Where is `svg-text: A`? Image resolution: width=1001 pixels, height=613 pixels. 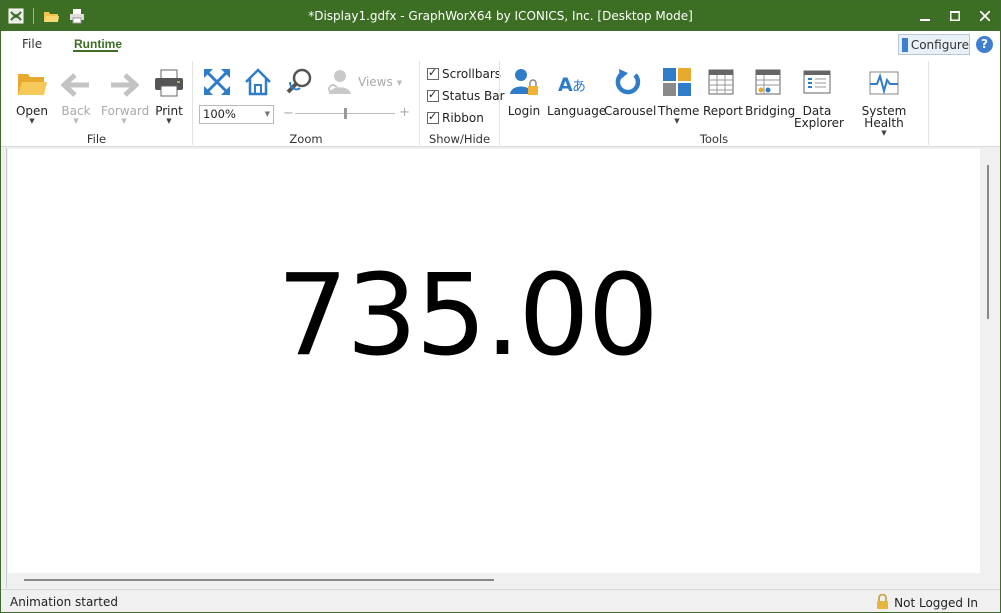 svg-text: A is located at coordinates (565, 85).